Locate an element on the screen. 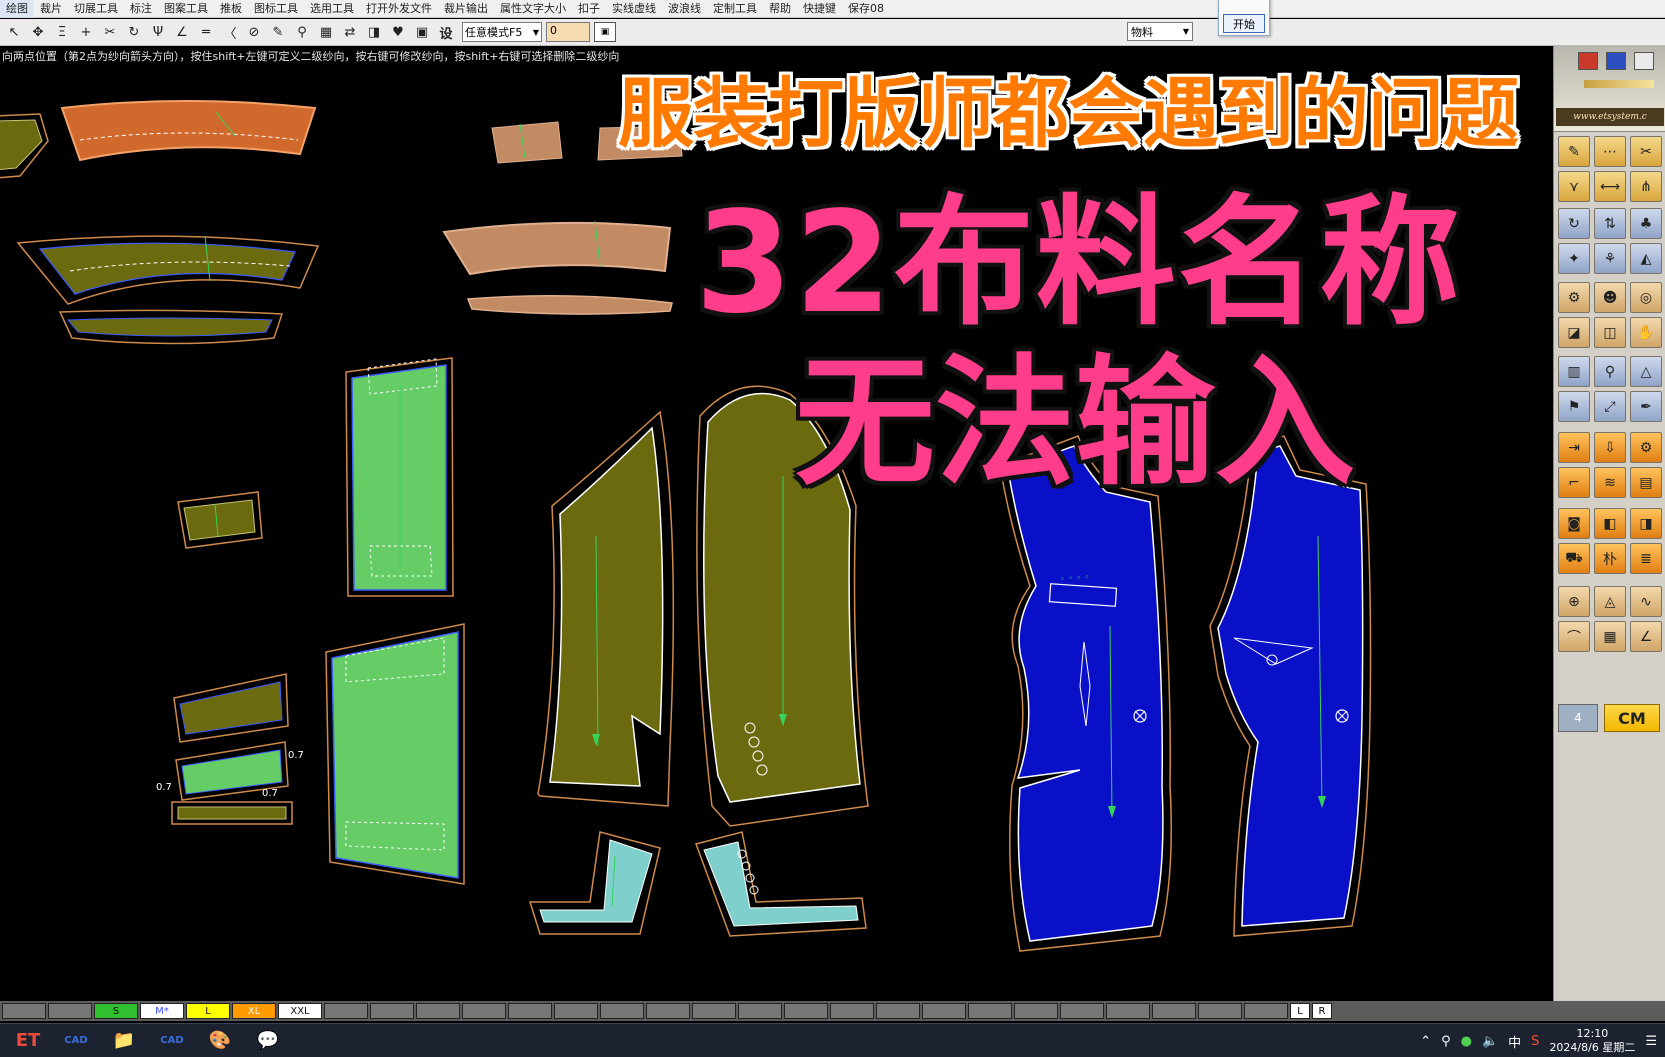  bag-icon: ◪ is located at coordinates (1574, 332).